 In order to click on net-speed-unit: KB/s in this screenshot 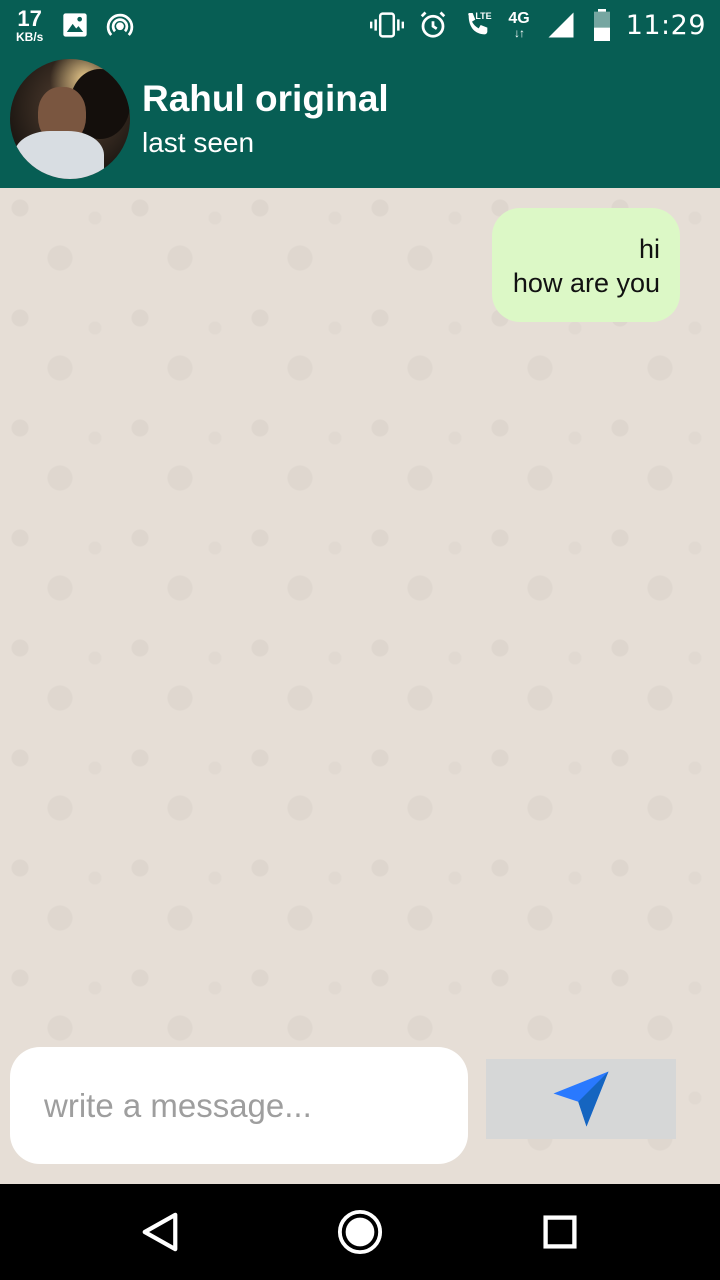, I will do `click(30, 36)`.